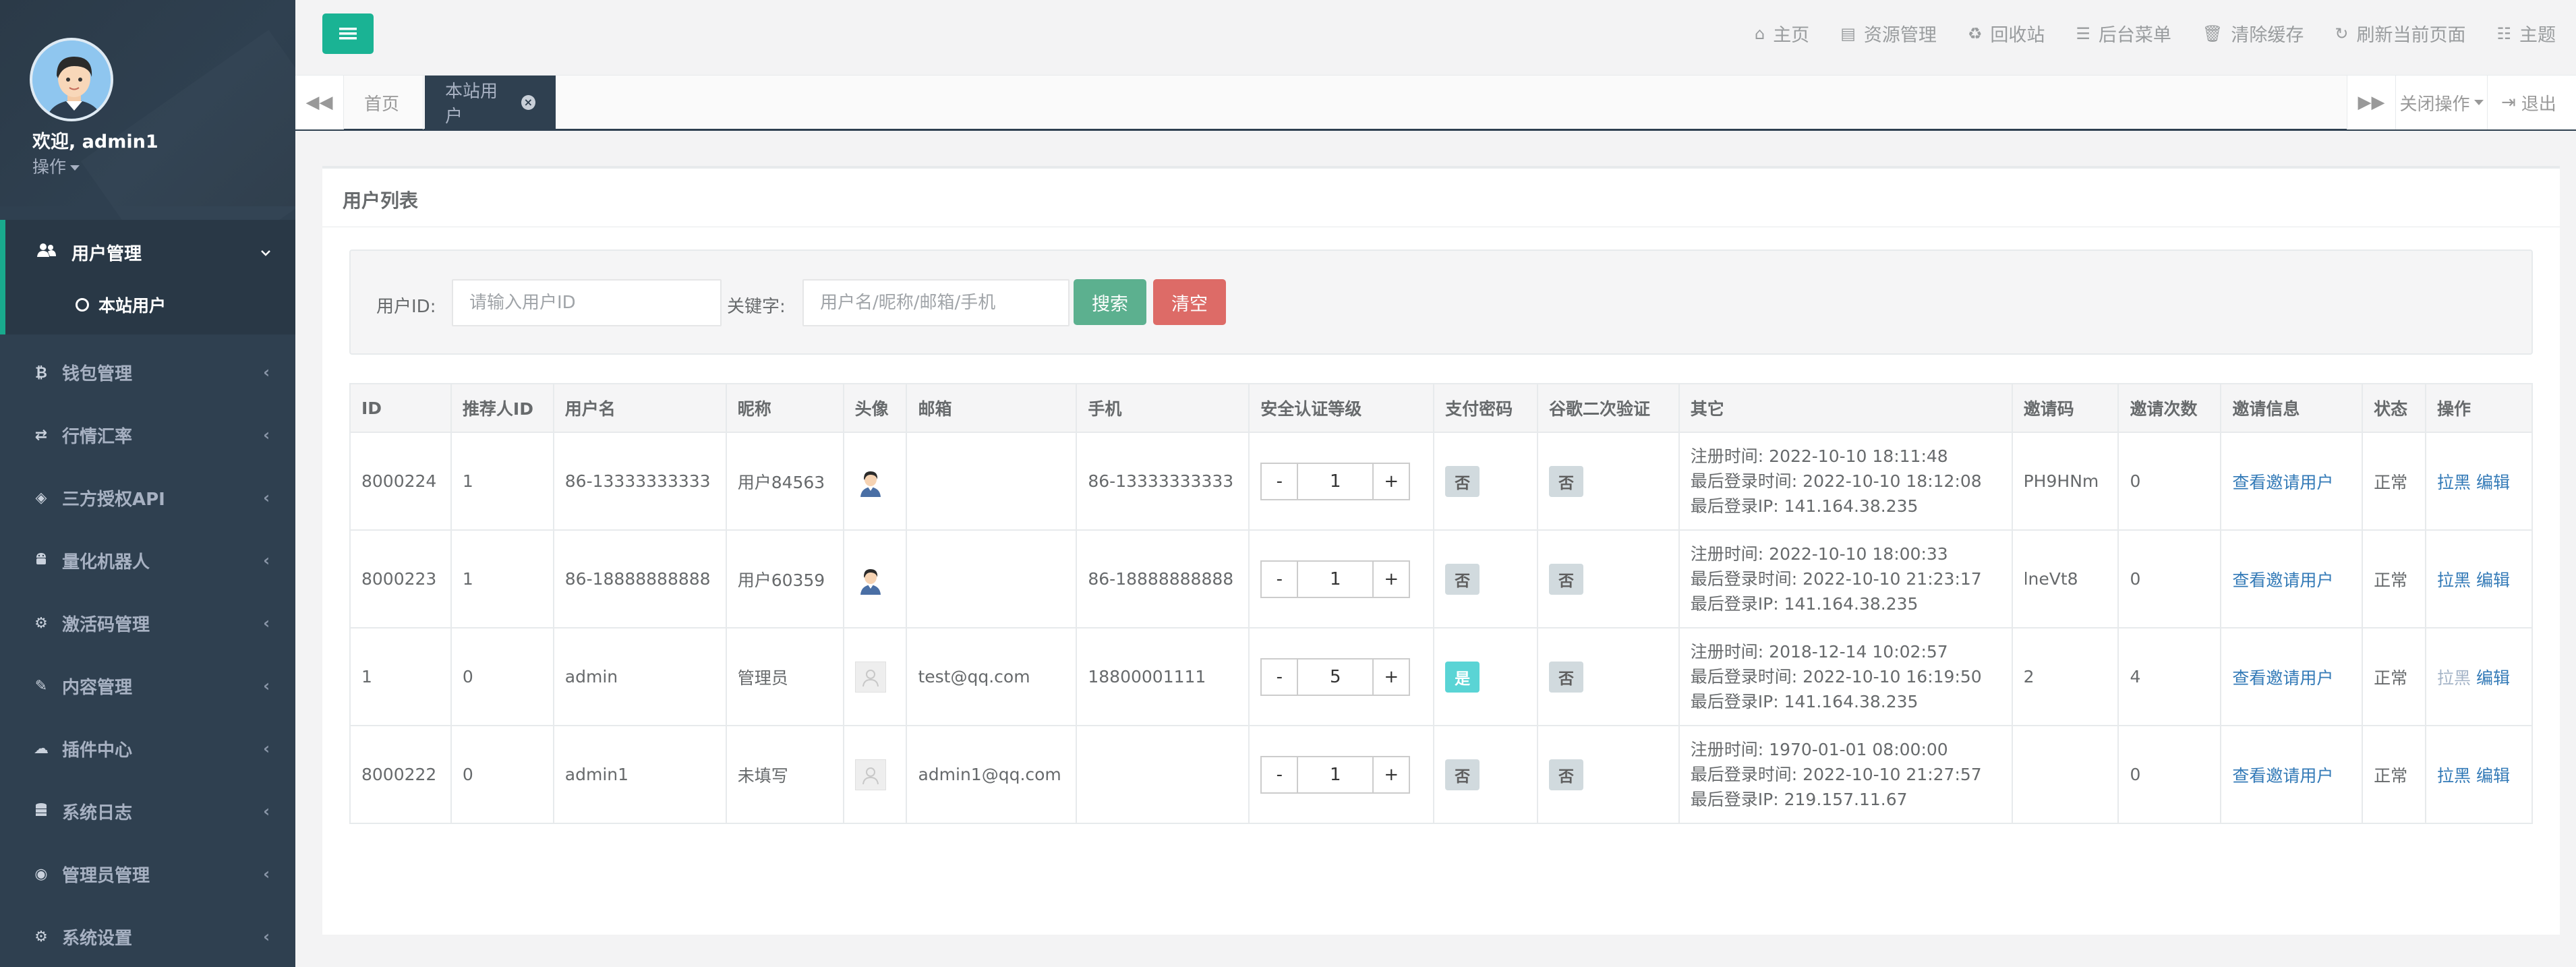 The width and height of the screenshot is (2576, 967). What do you see at coordinates (2441, 102) in the screenshot?
I see `close-operations-dropdown: 关闭操作` at bounding box center [2441, 102].